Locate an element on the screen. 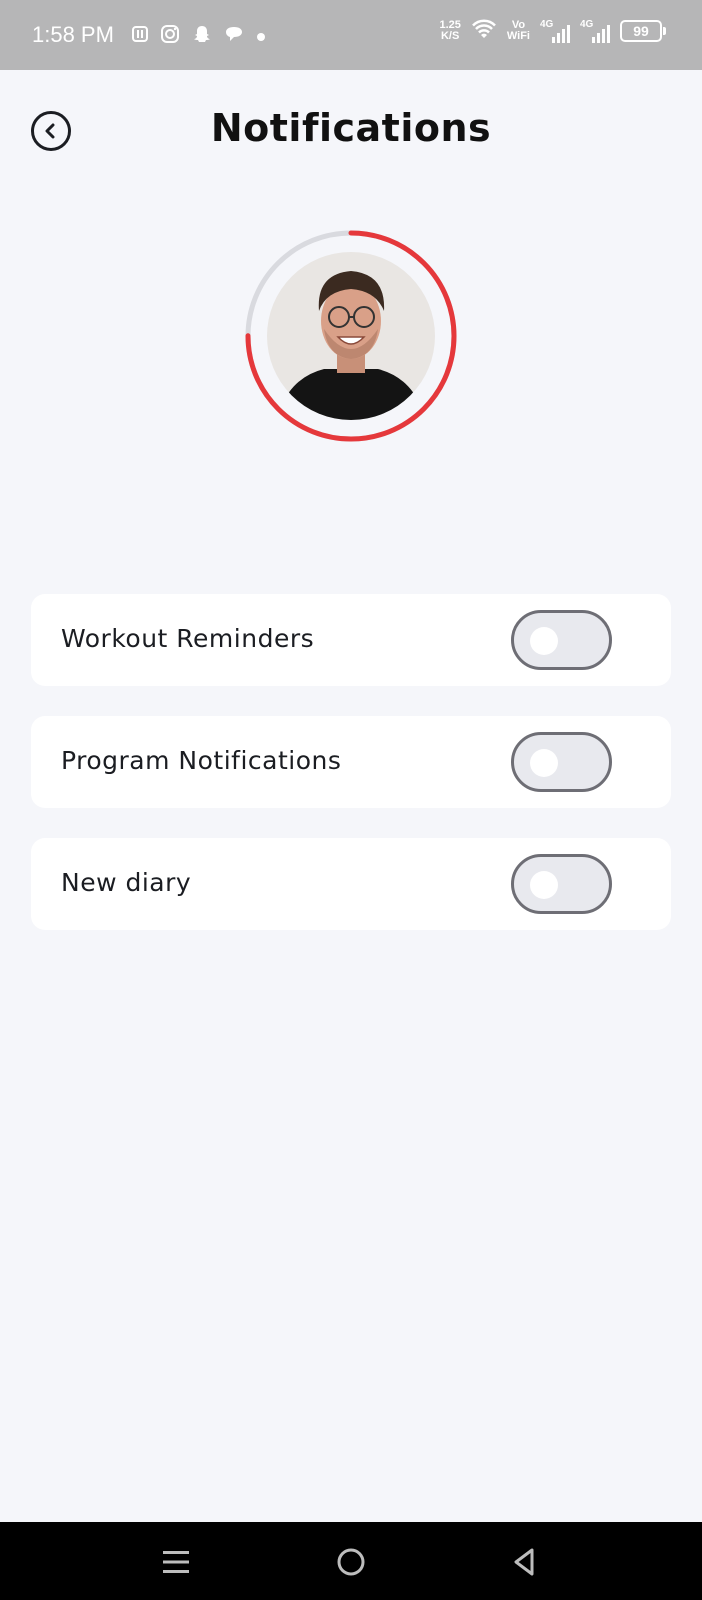 The width and height of the screenshot is (702, 1600). menu-icon is located at coordinates (176, 1562).